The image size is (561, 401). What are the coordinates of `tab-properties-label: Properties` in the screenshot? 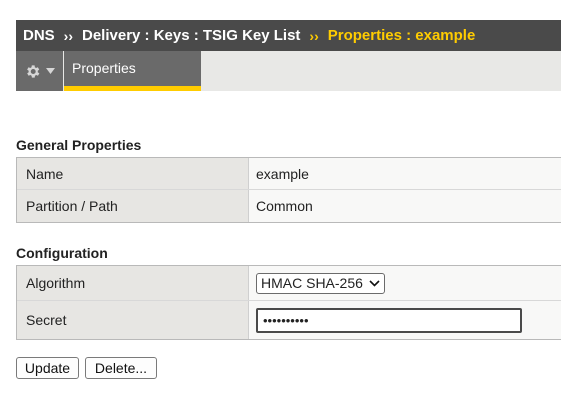 It's located at (104, 68).